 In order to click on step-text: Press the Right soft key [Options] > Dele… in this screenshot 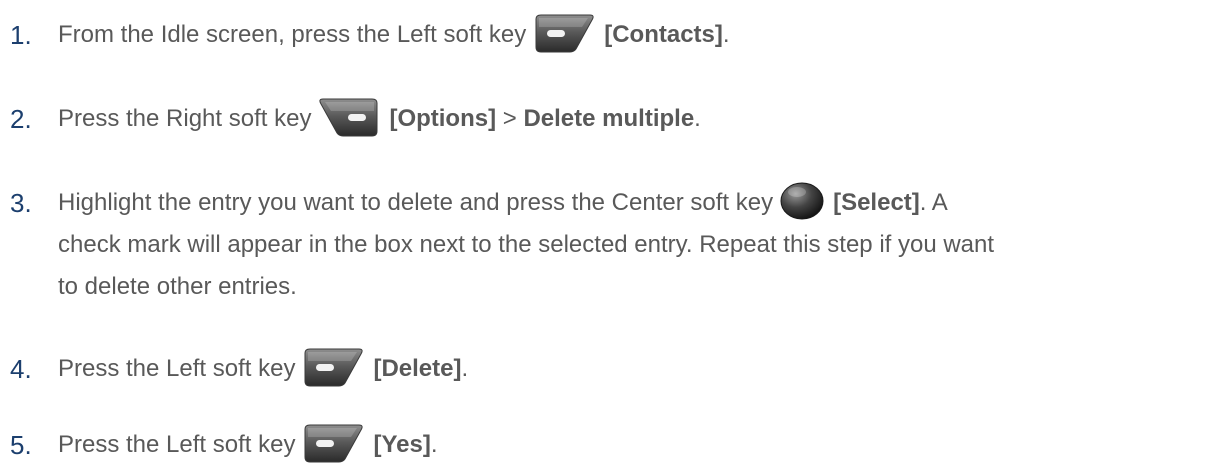, I will do `click(634, 119)`.